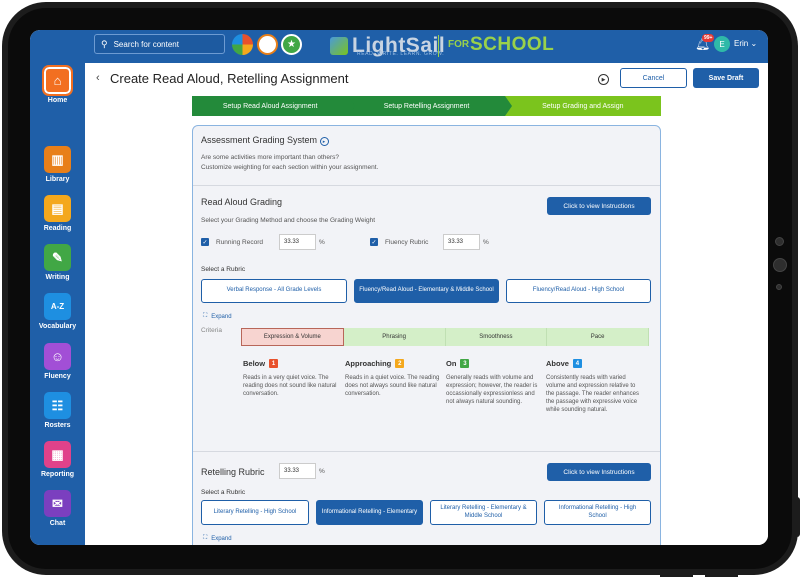  I want to click on criteria-tab-phrasing: Phrasing, so click(394, 337).